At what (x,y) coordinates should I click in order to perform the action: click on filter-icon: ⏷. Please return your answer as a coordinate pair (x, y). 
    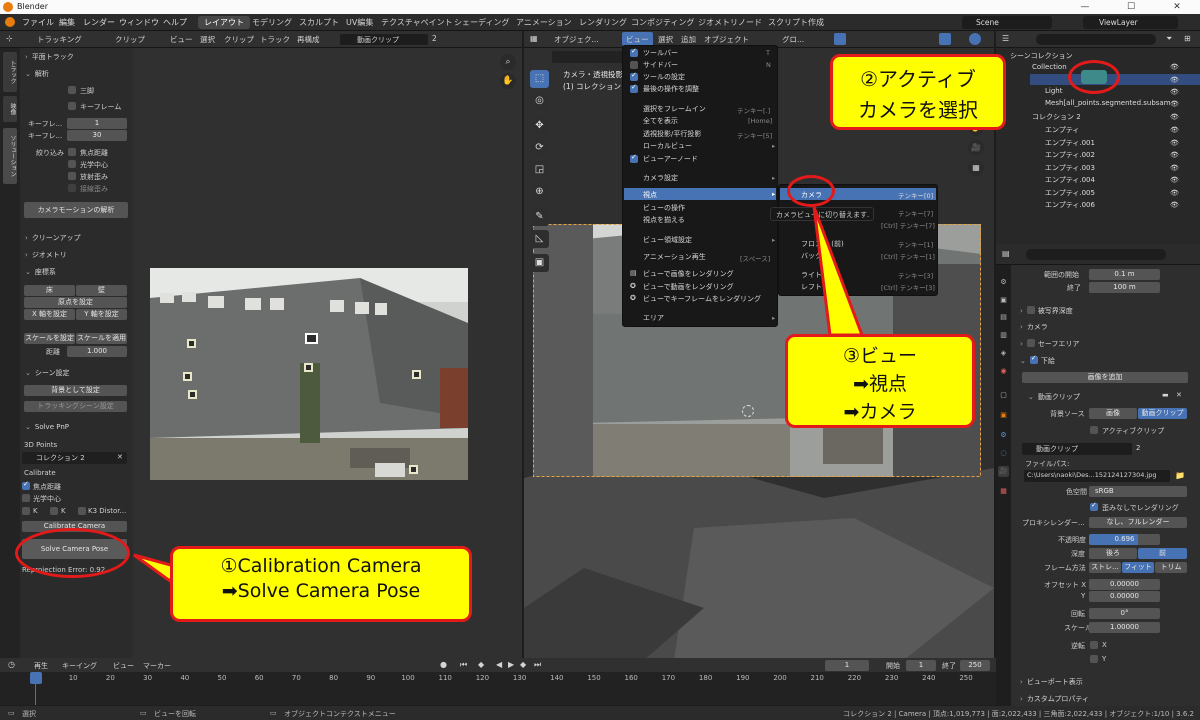
    Looking at the image, I should click on (1169, 39).